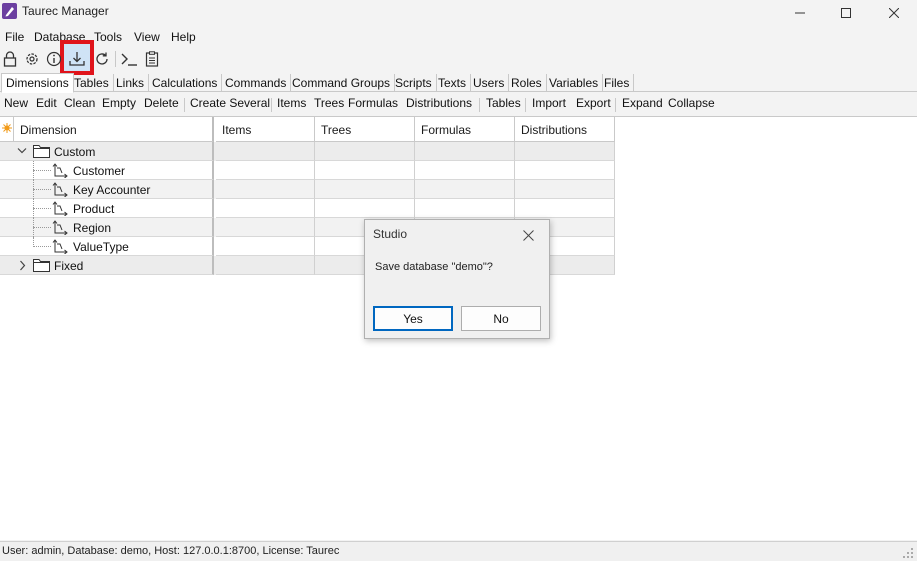 This screenshot has width=917, height=561. Describe the element at coordinates (373, 103) in the screenshot. I see `action-formulas: Formulas` at that location.